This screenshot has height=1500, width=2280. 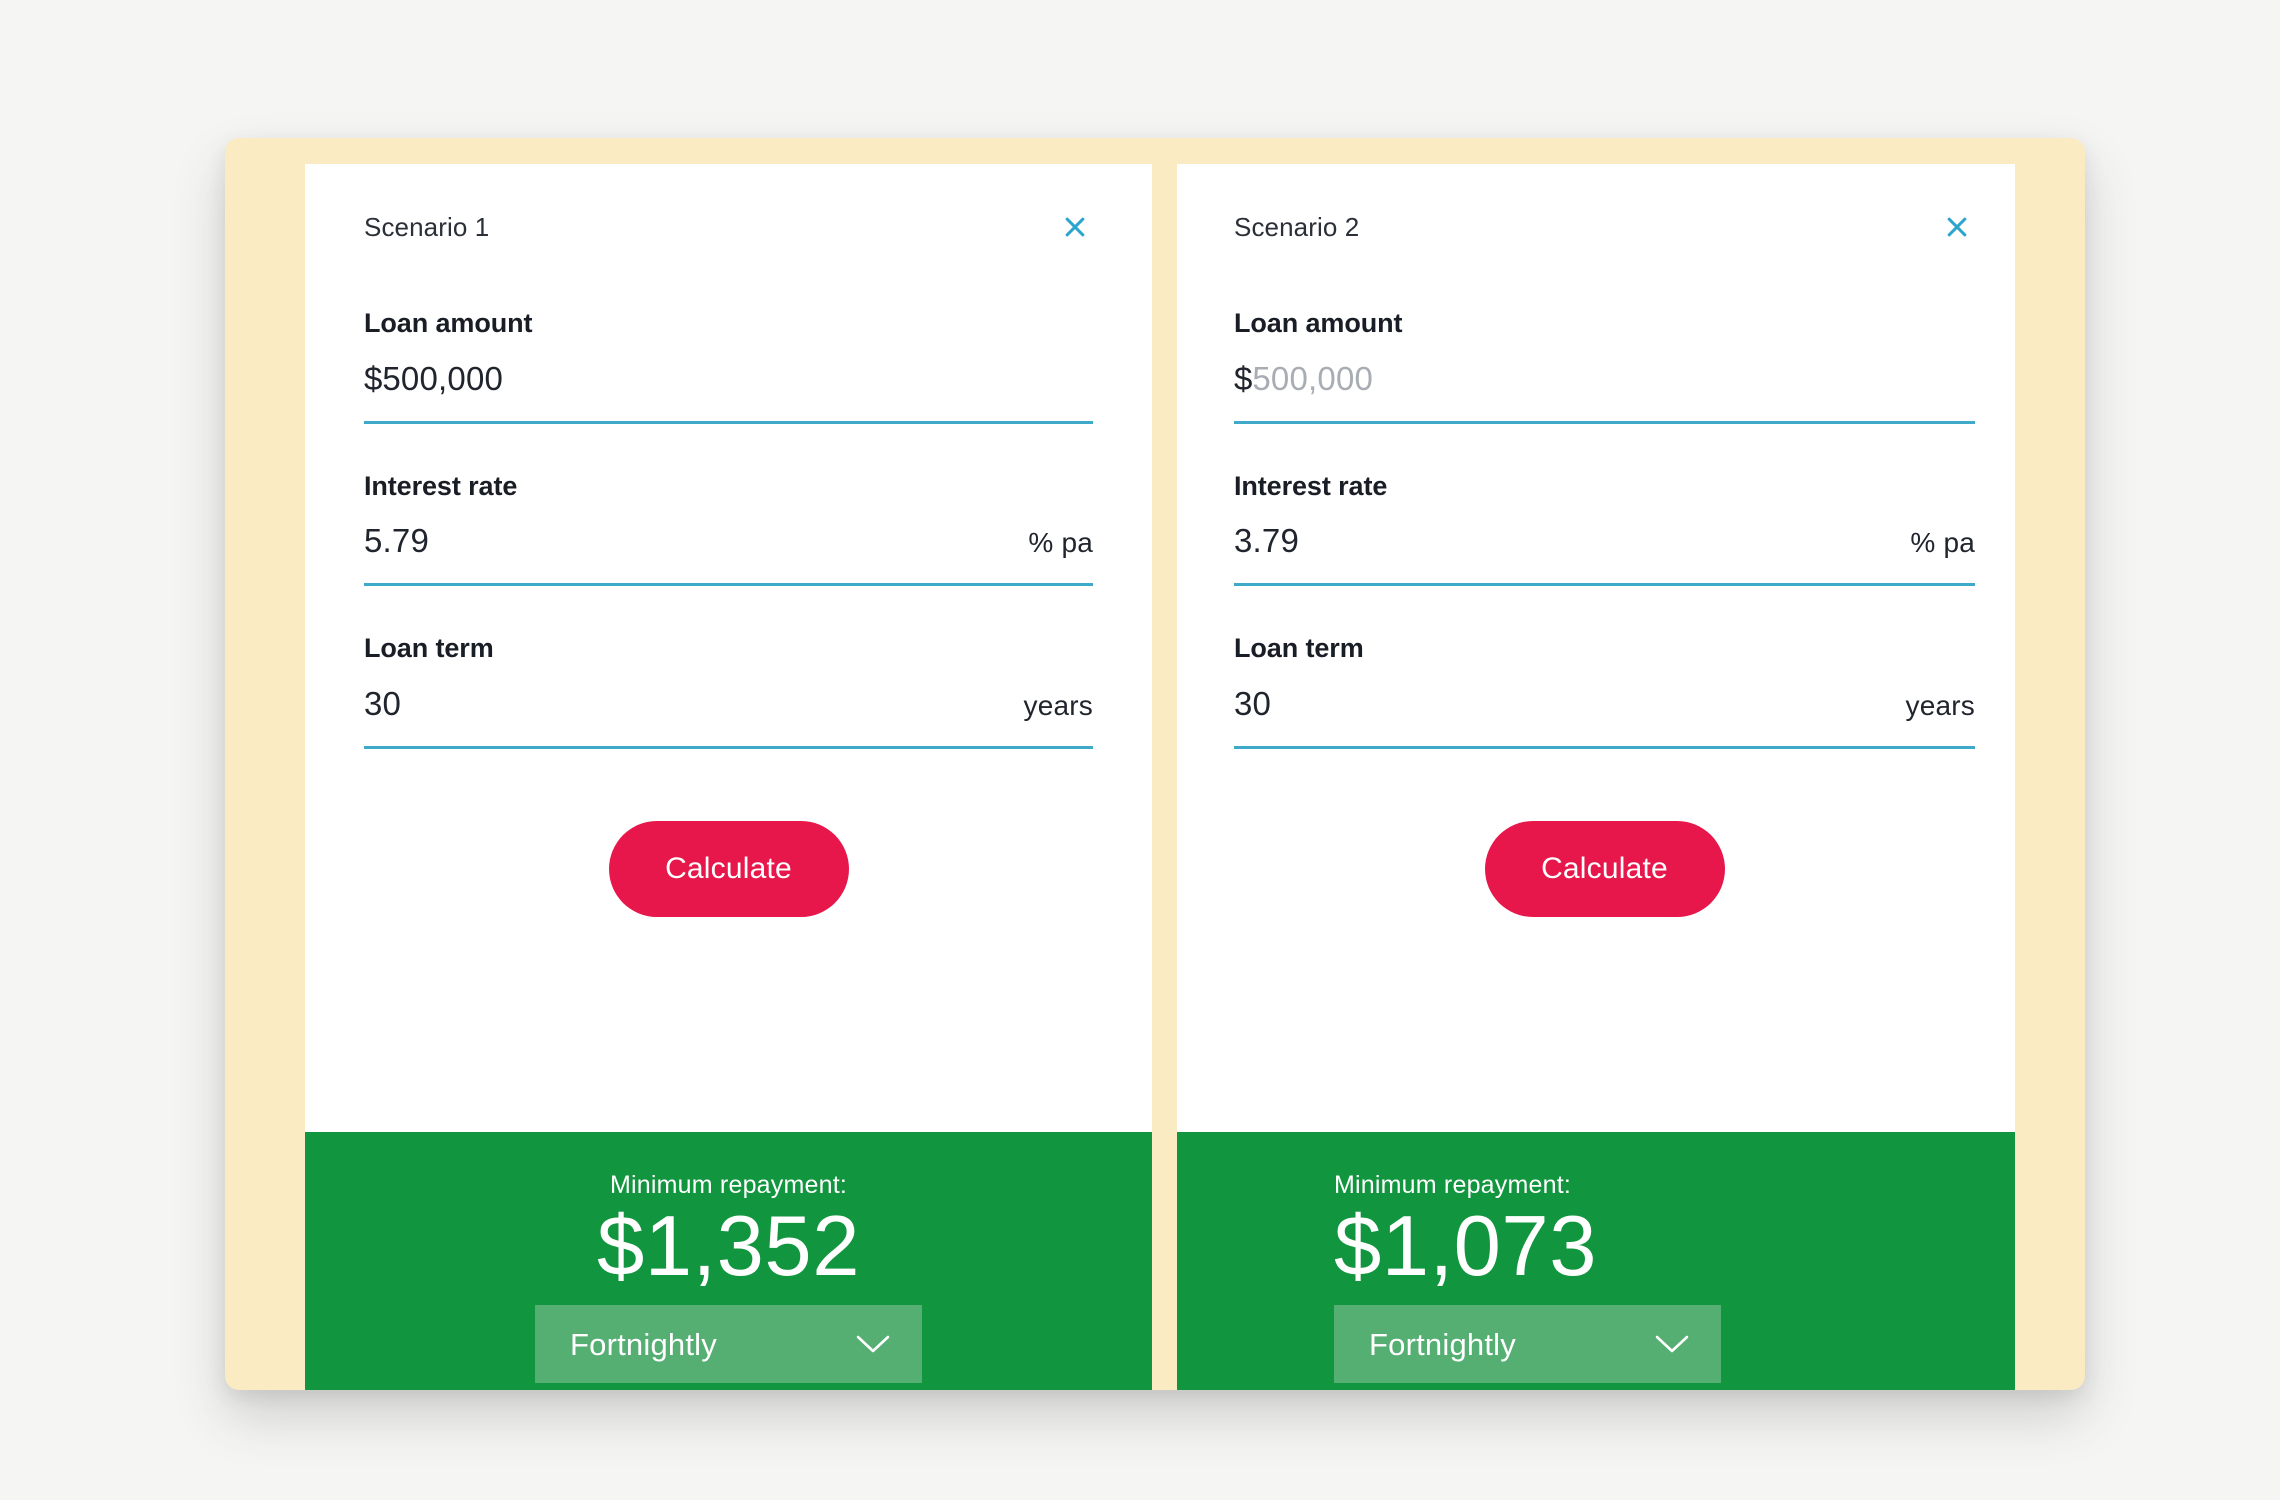 I want to click on calculate-button-1: Calculate, so click(x=728, y=869).